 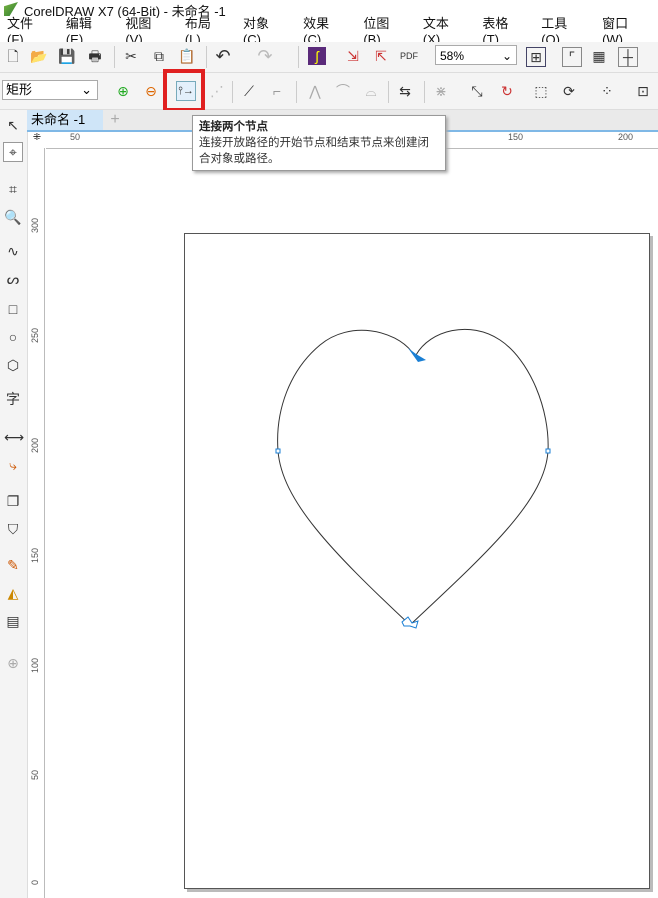 I want to click on start-node-arrow-icon, so click(x=417, y=355).